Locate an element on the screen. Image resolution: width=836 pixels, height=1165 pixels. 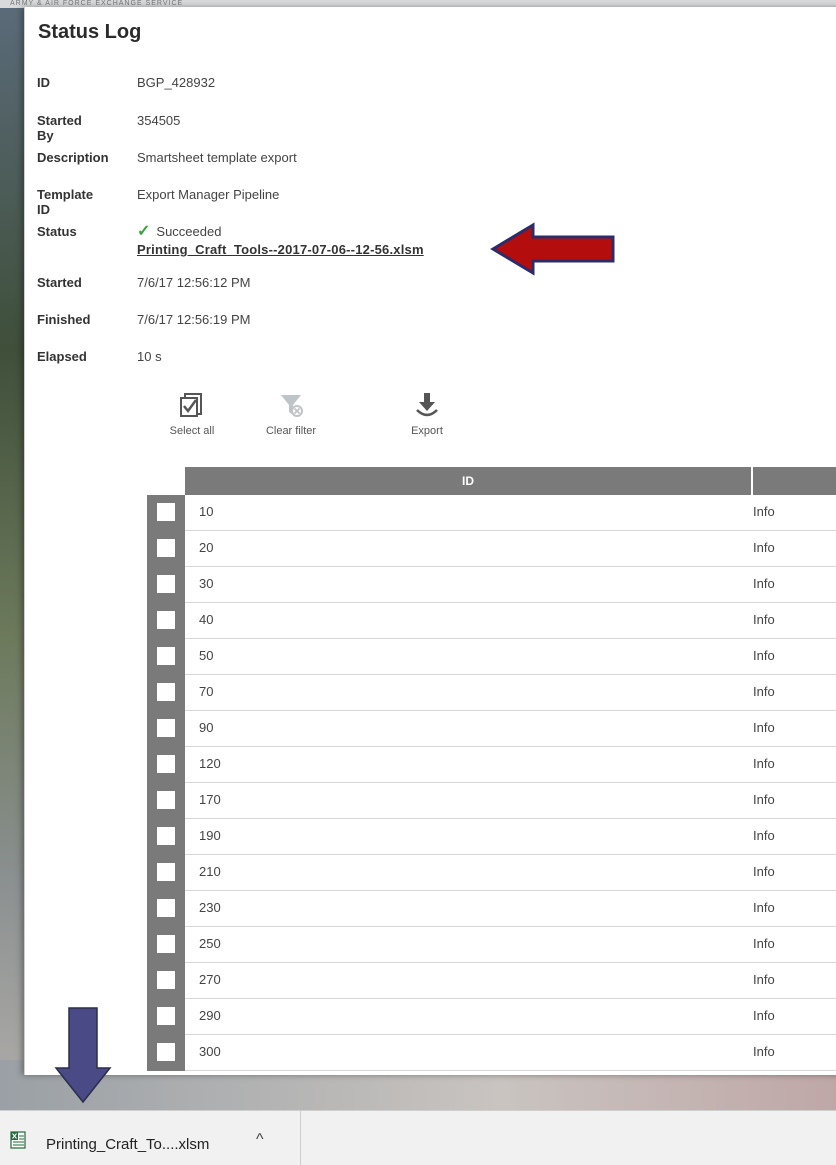
status-label: Status is located at coordinates (57, 231).